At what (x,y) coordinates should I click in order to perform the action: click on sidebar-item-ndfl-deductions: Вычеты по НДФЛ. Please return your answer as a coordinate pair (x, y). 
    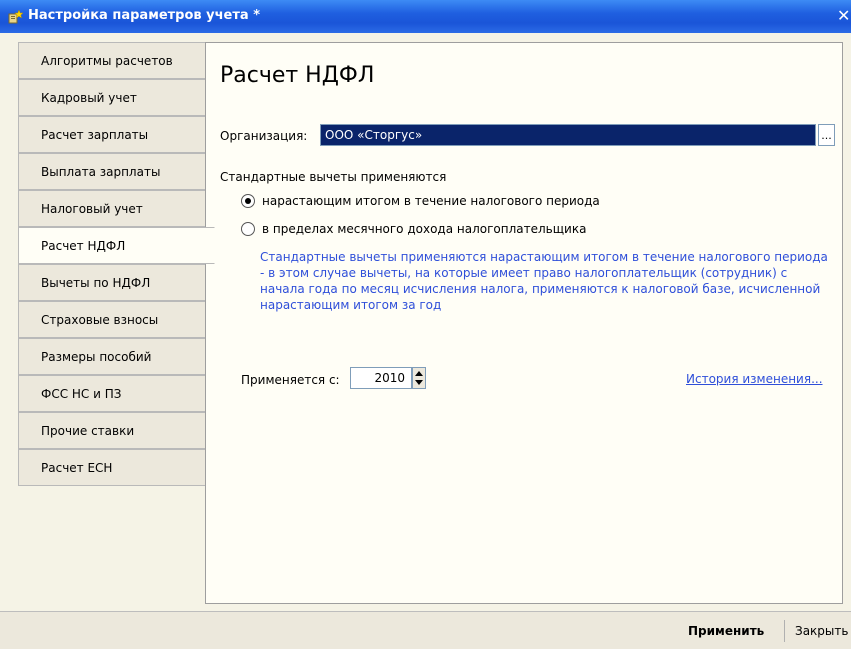
    Looking at the image, I should click on (112, 282).